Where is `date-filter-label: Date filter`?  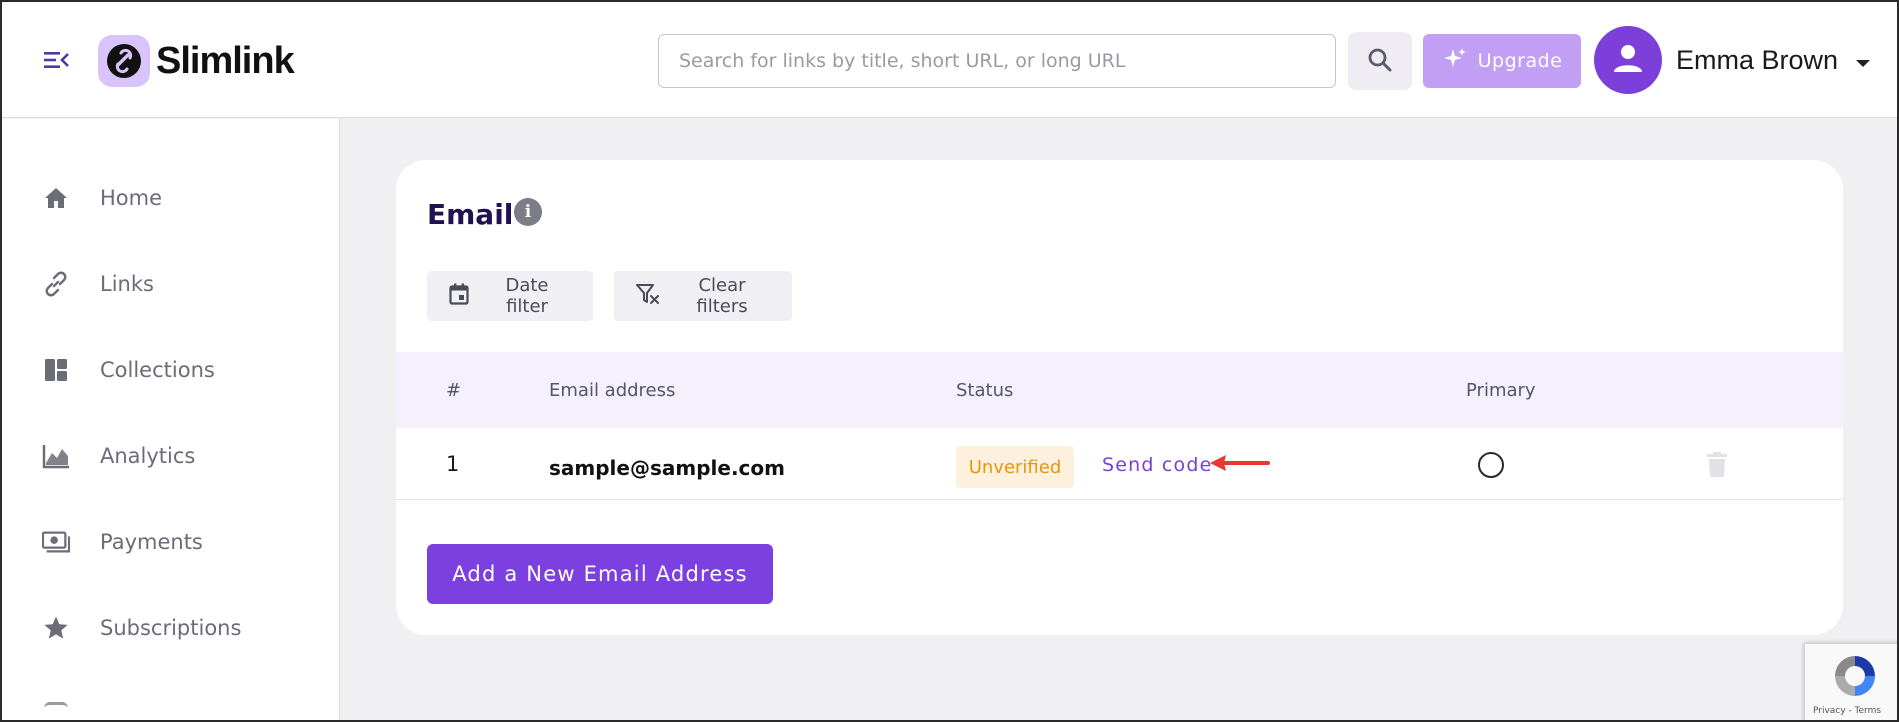 date-filter-label: Date filter is located at coordinates (527, 296).